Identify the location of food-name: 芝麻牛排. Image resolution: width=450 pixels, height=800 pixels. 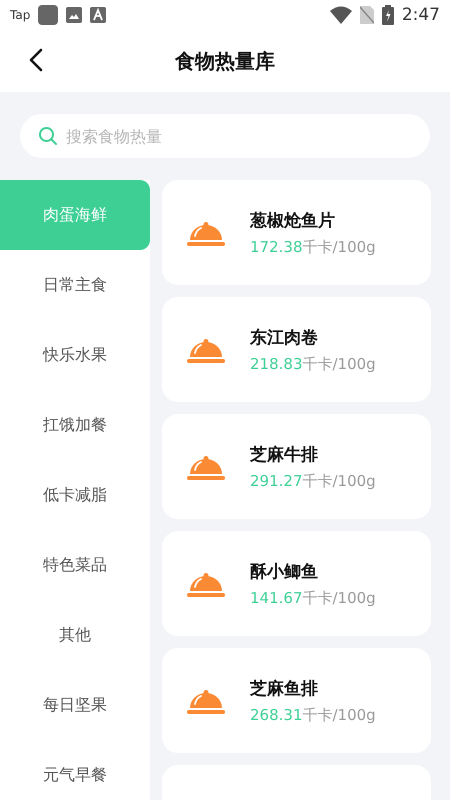
(284, 455).